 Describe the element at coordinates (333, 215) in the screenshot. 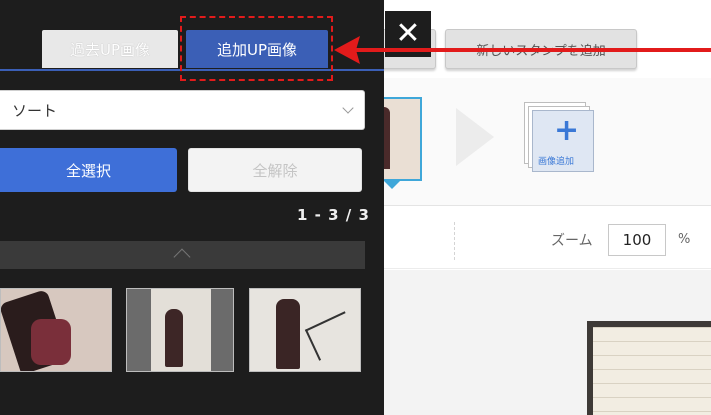

I see `page-count: 1 - 3 / 3` at that location.